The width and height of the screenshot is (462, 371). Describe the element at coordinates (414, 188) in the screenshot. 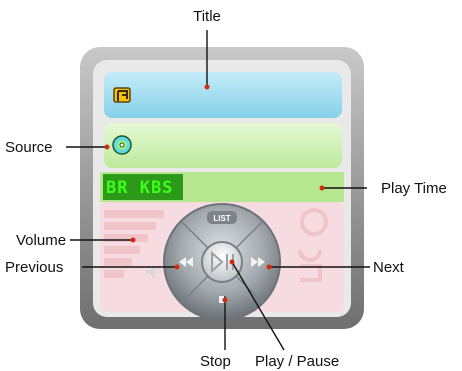

I see `label-play-time: Play Time` at that location.